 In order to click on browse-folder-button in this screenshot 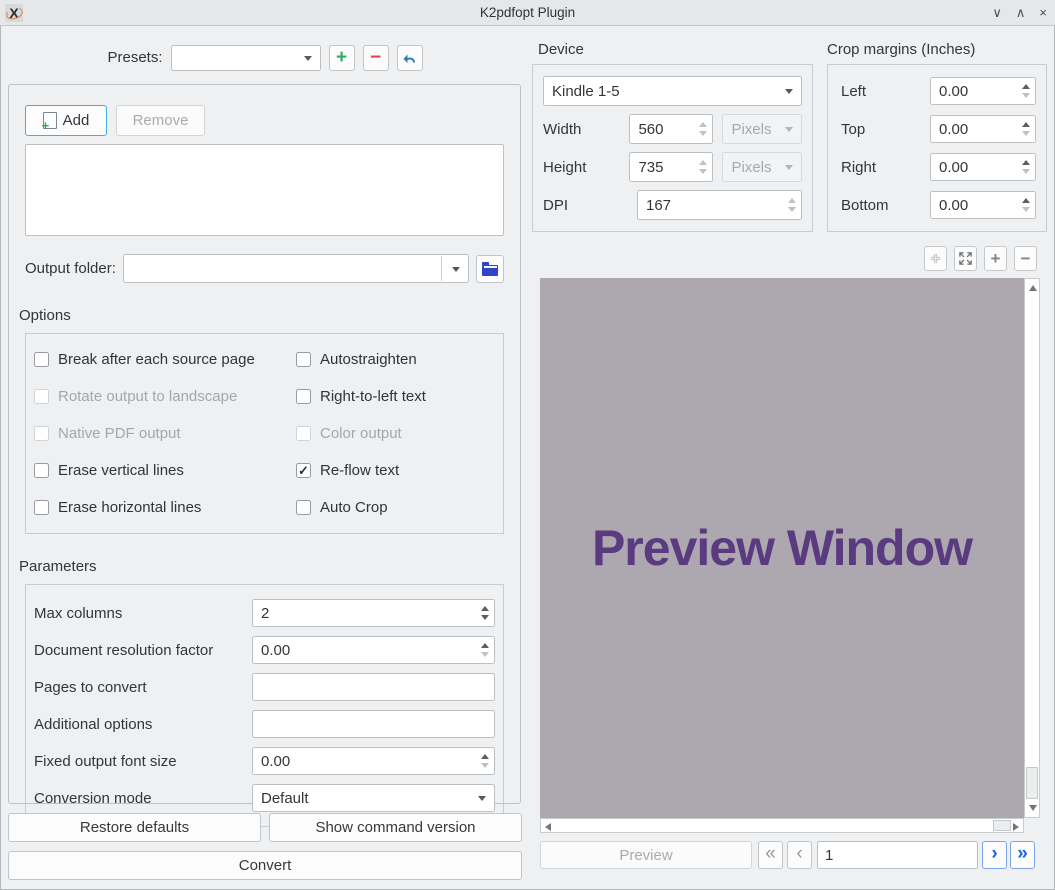, I will do `click(490, 268)`.